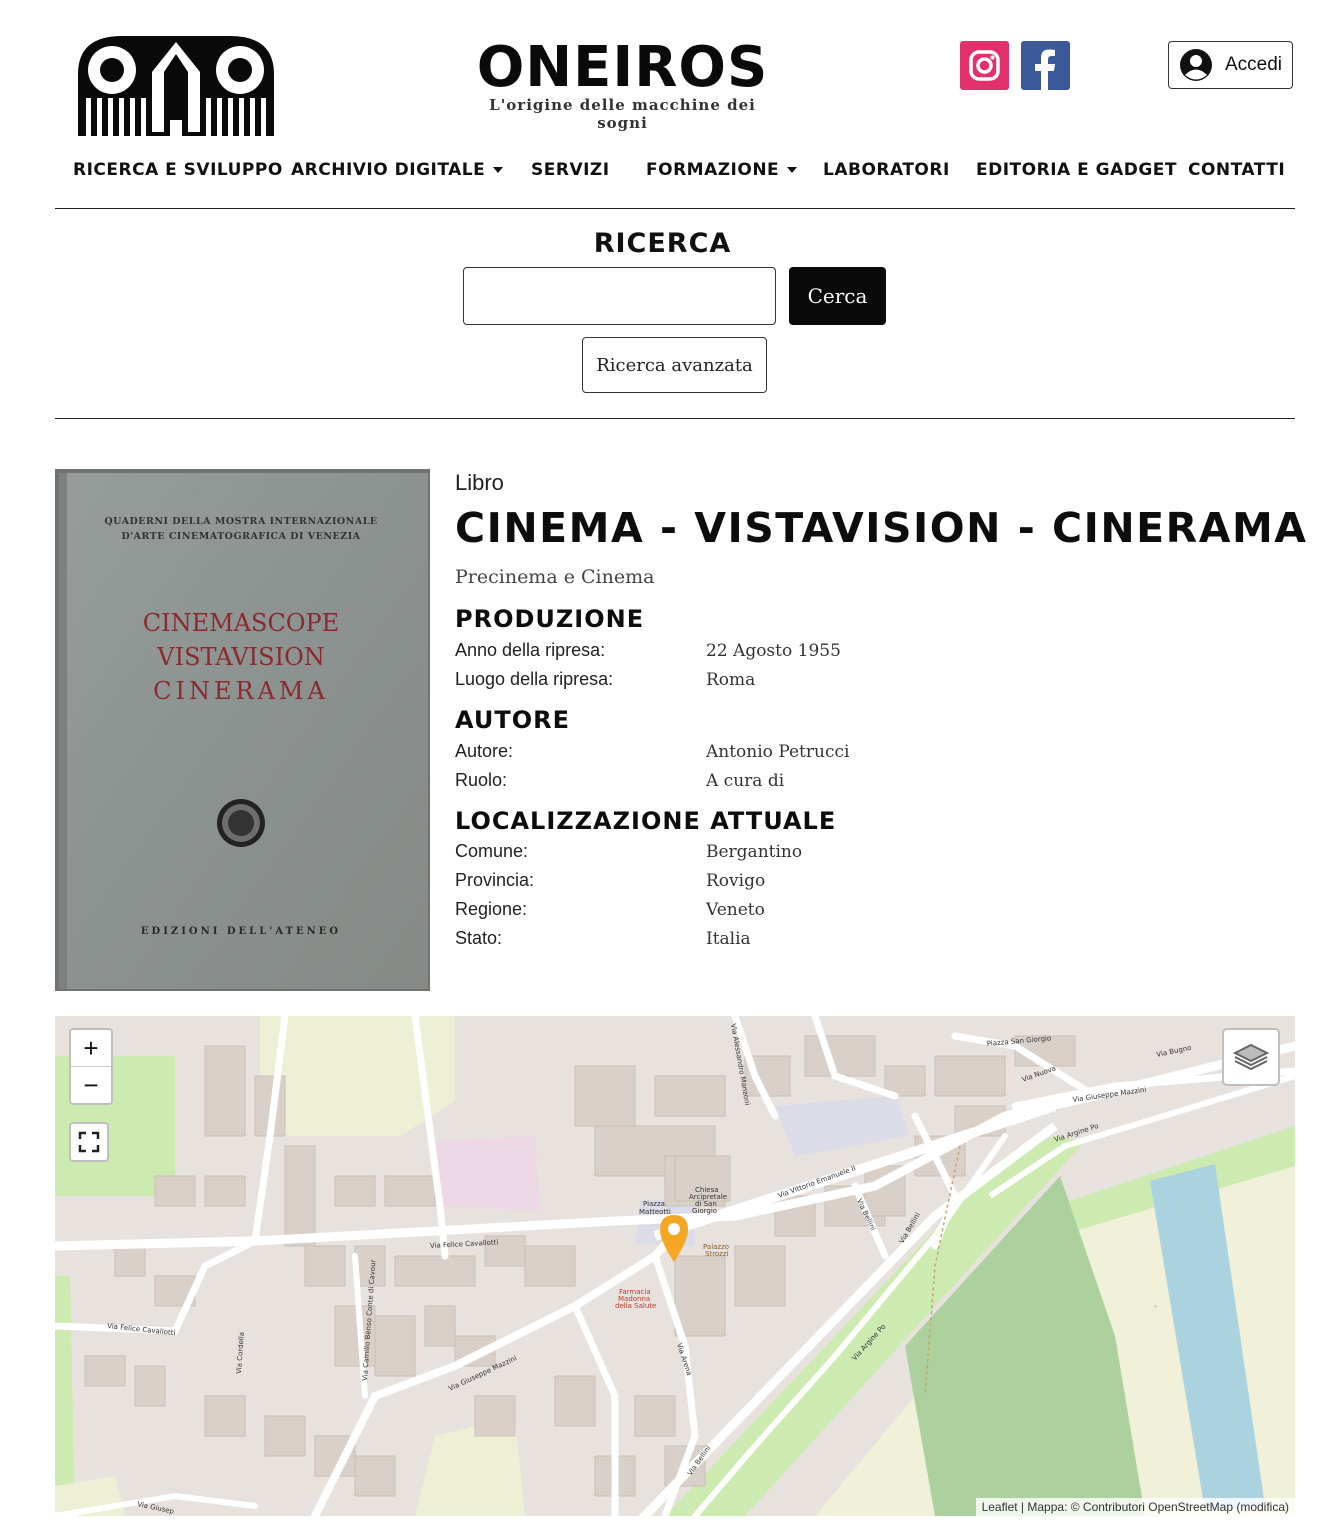 The width and height of the screenshot is (1325, 1540). I want to click on map-label-farmacia-3: della Salute, so click(635, 1306).